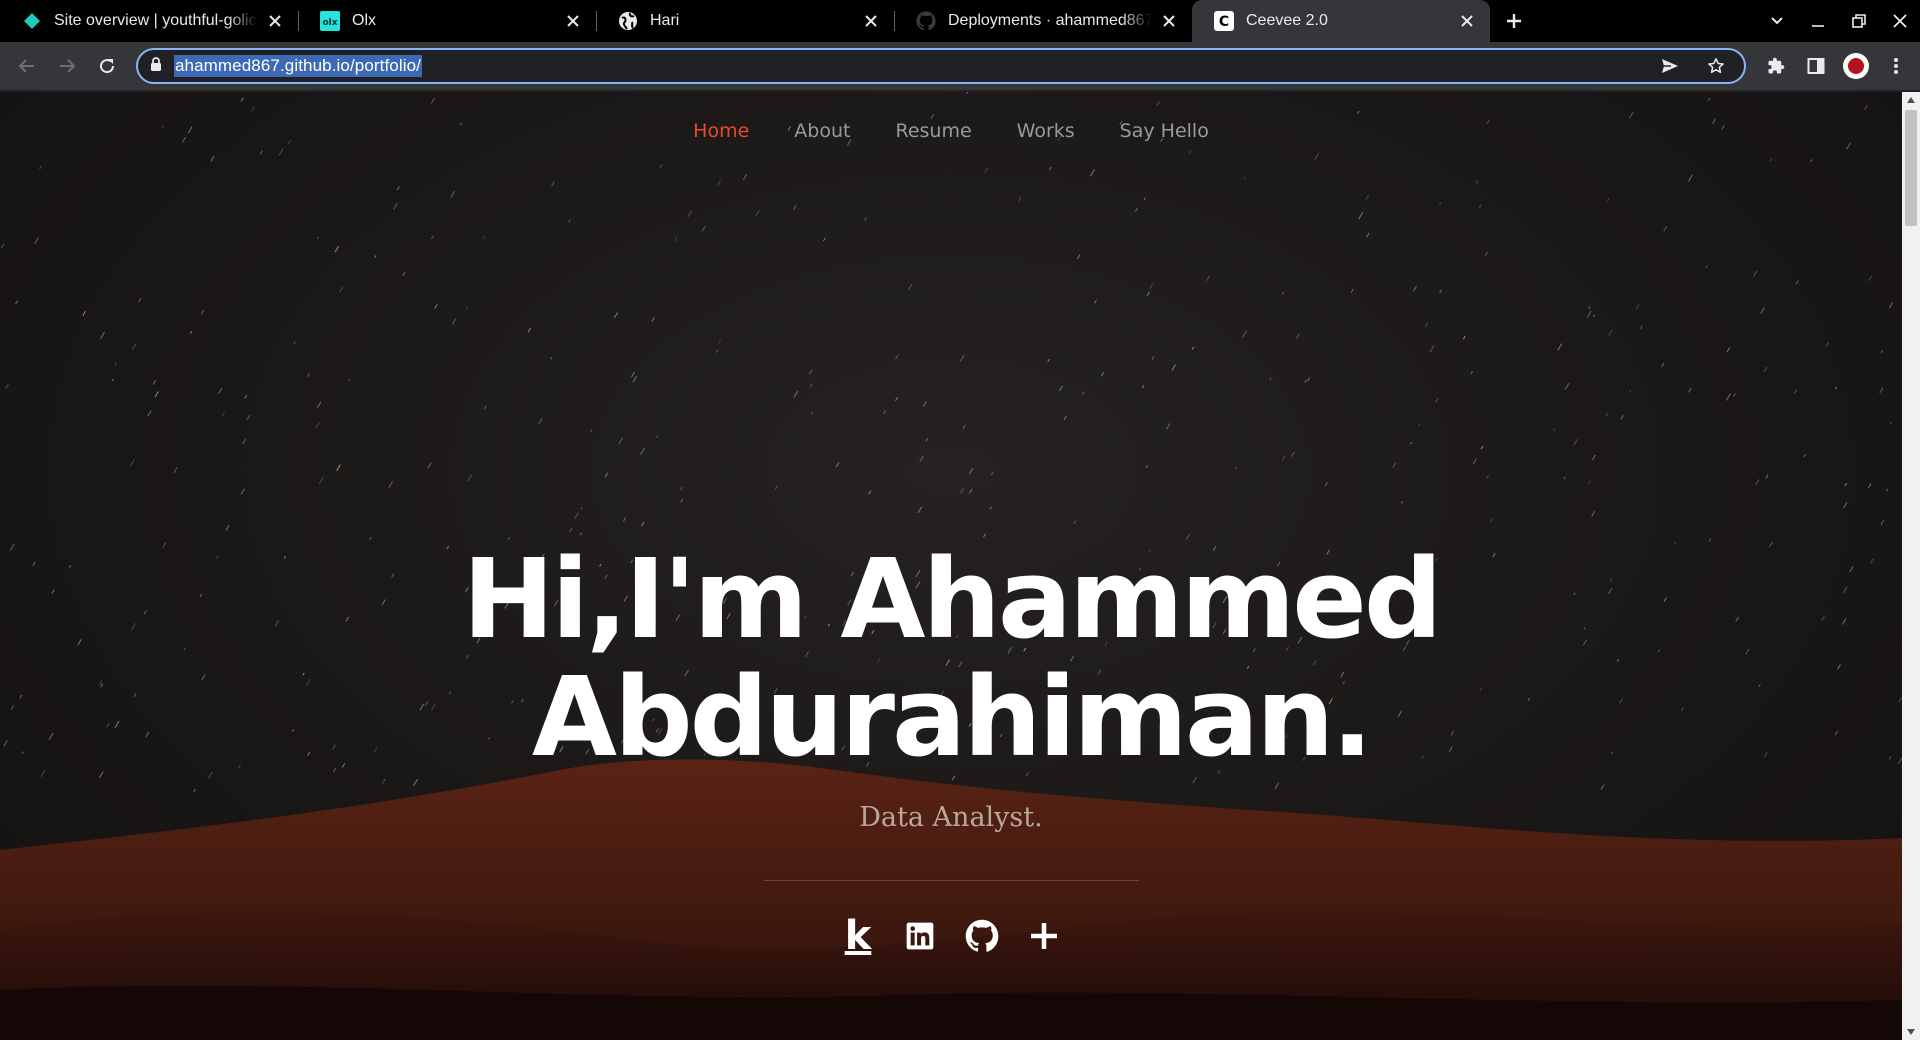  What do you see at coordinates (1716, 66) in the screenshot?
I see `bookmark-button` at bounding box center [1716, 66].